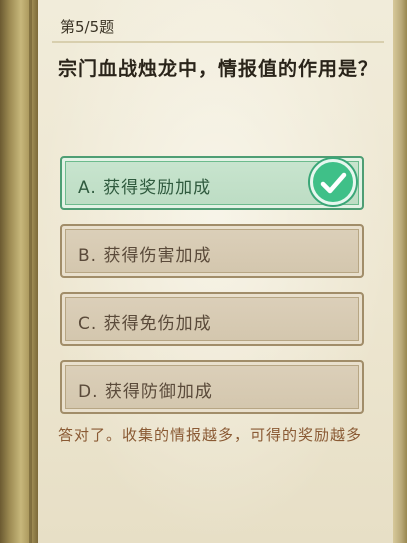 The height and width of the screenshot is (543, 407). What do you see at coordinates (210, 435) in the screenshot?
I see `answer-explanation: 答对了。收集的情报越多，可得的奖励越多` at bounding box center [210, 435].